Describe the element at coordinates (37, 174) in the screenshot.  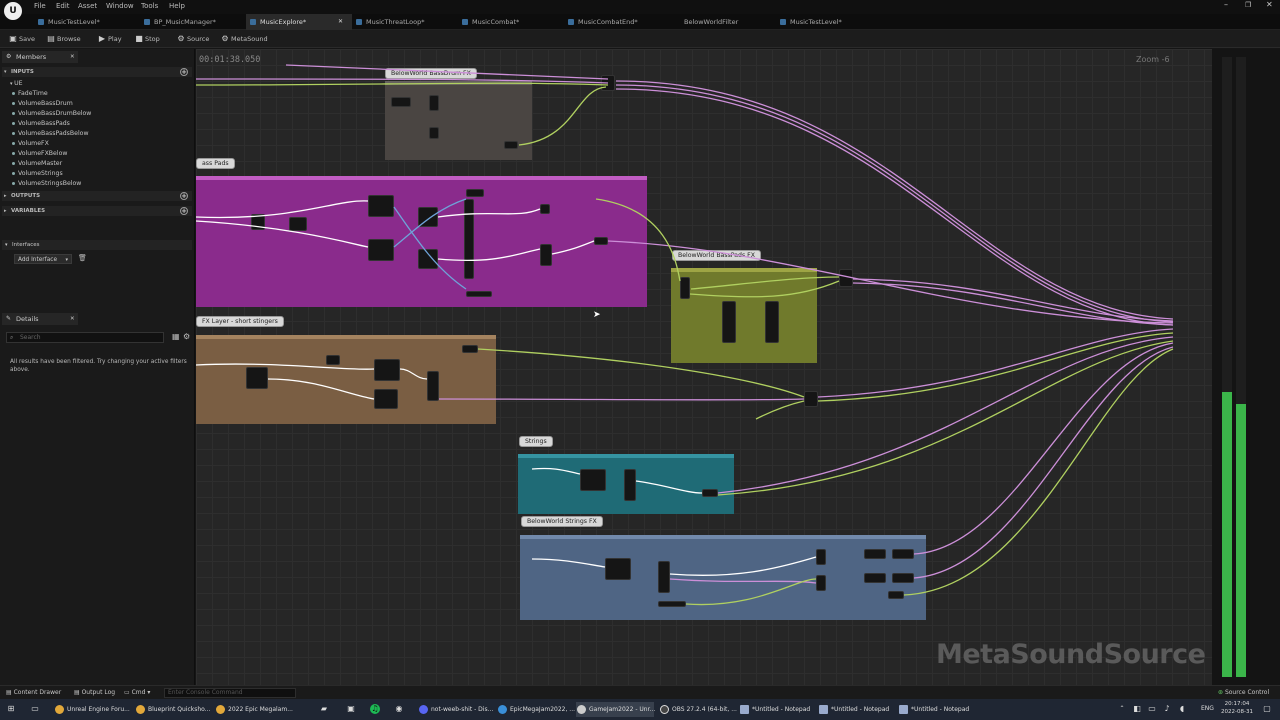
I see `input-item: VolumeStrings` at that location.